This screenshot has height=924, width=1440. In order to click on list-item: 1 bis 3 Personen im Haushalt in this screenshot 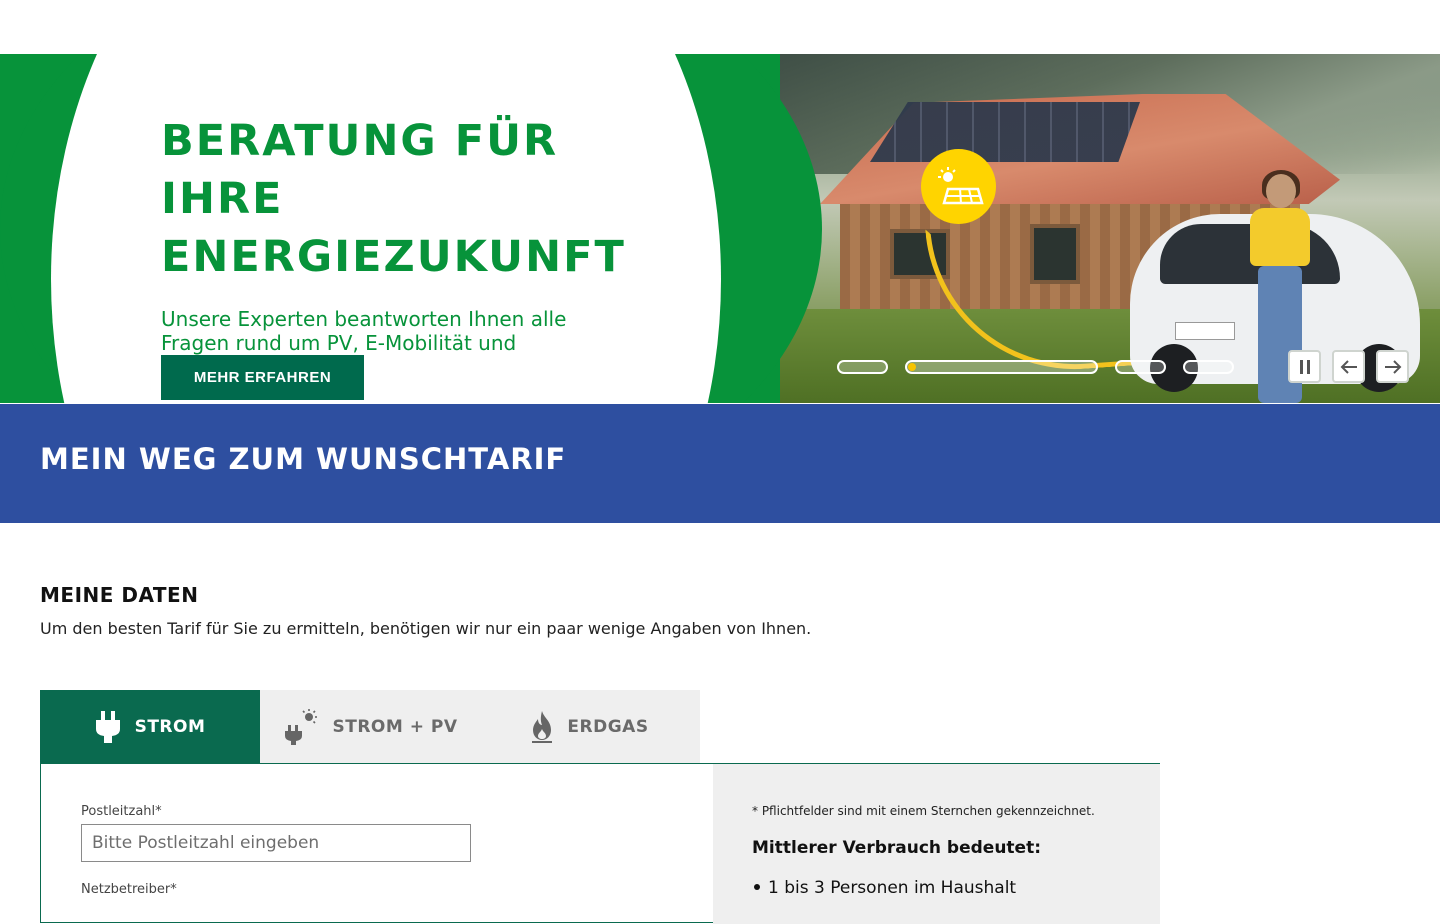, I will do `click(884, 888)`.